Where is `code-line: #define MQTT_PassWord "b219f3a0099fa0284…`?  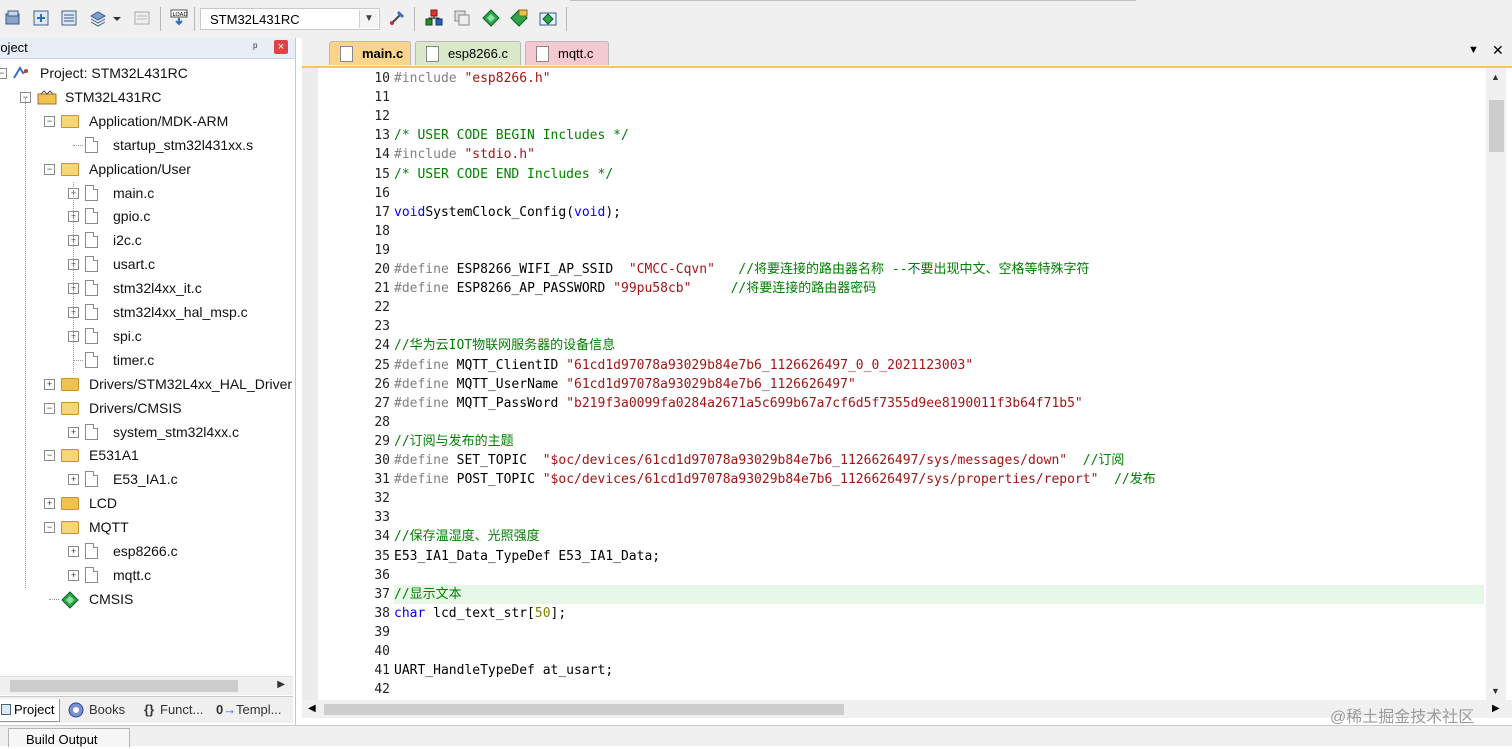
code-line: #define MQTT_PassWord "b219f3a0099fa0284… is located at coordinates (738, 403).